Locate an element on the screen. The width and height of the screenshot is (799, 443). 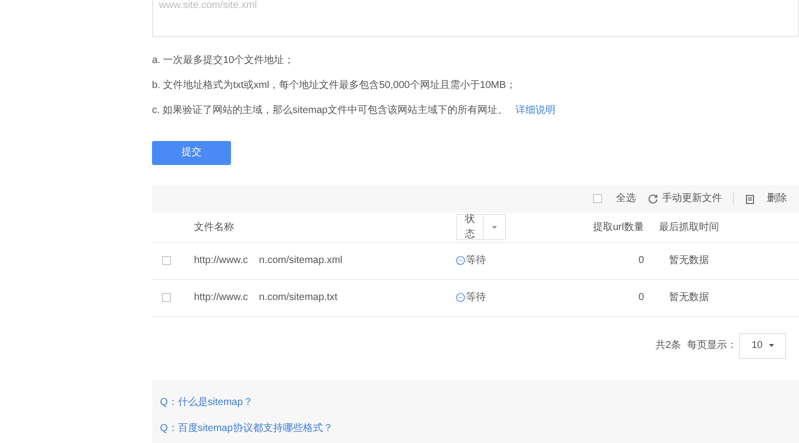
url-input: www.site.com/site.xml is located at coordinates (475, 6).